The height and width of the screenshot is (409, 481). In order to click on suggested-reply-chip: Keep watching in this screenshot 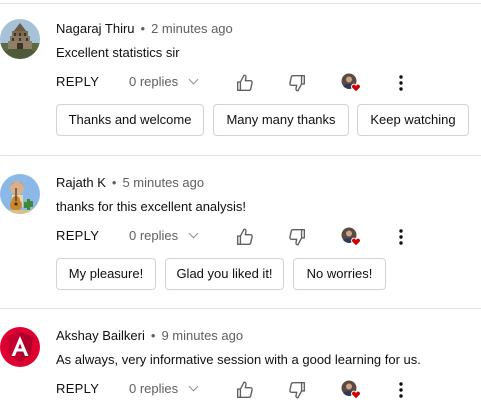, I will do `click(413, 120)`.